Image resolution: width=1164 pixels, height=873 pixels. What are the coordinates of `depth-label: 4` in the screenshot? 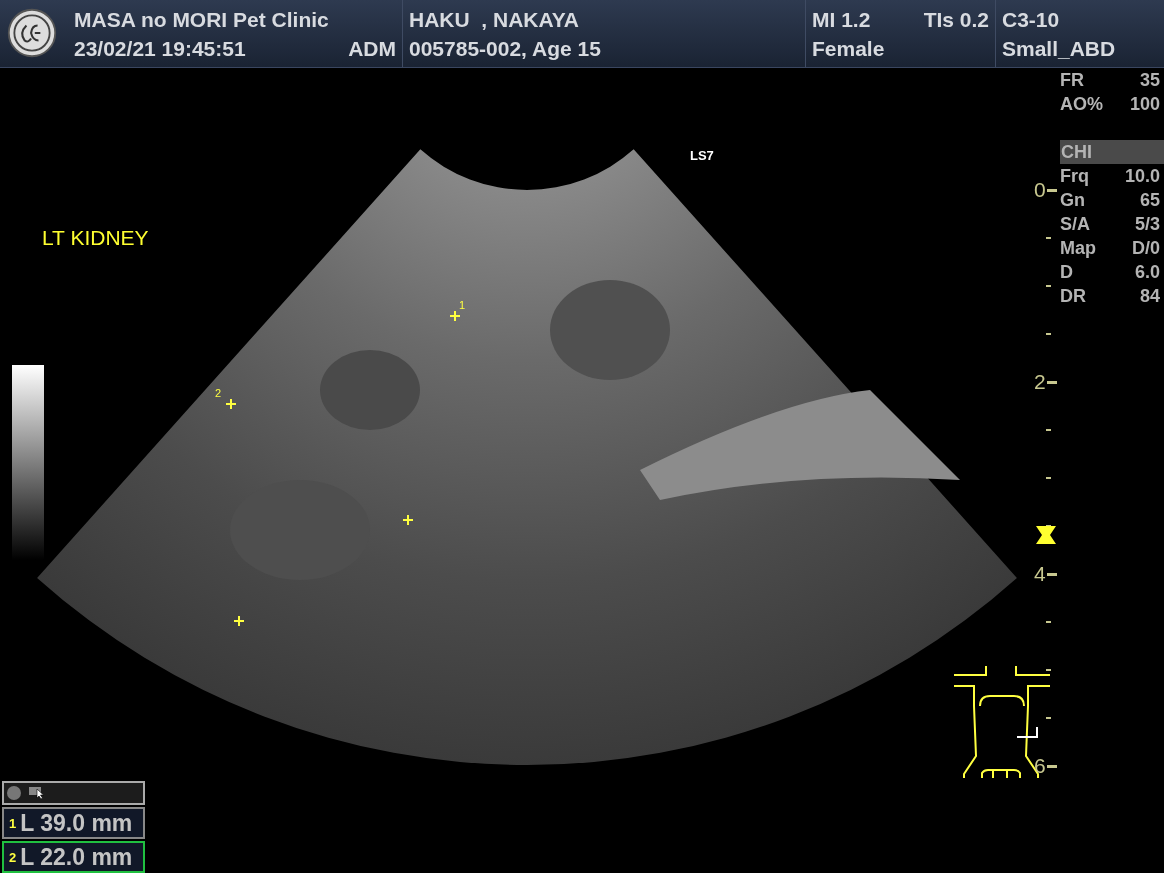 It's located at (1040, 574).